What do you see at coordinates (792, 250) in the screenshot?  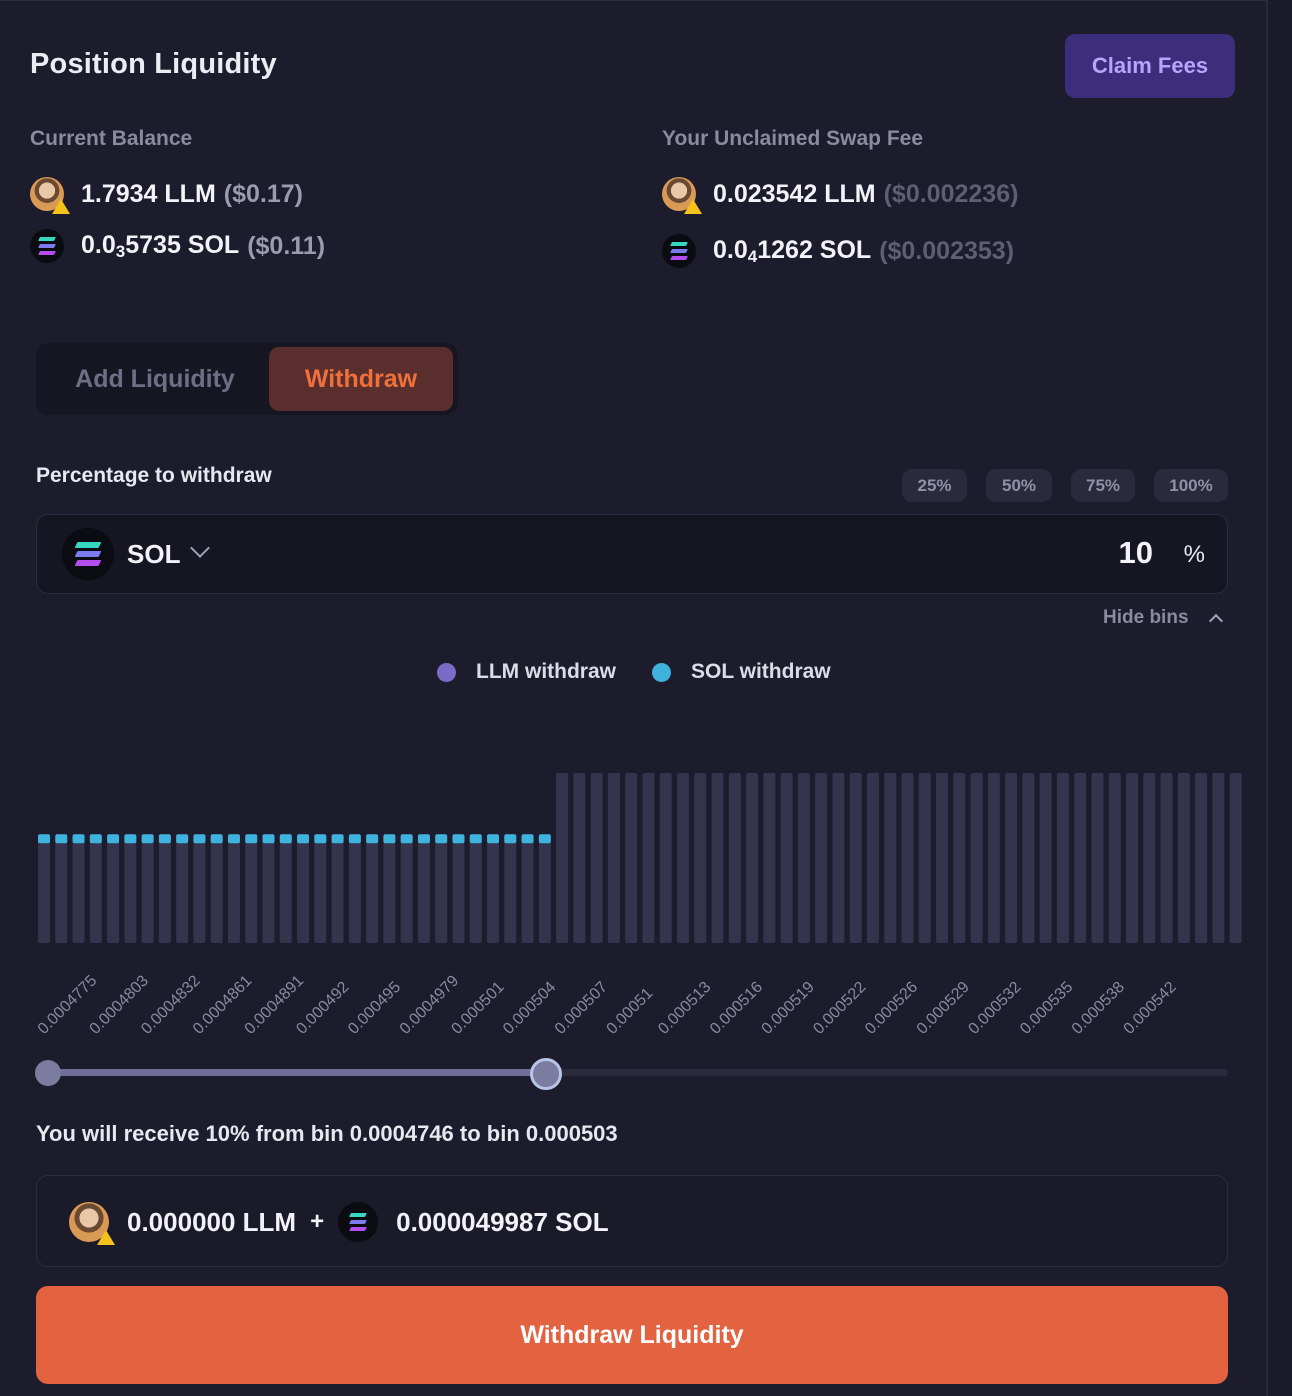 I see `unclaimed-sol-amount: 0.041262 SOL` at bounding box center [792, 250].